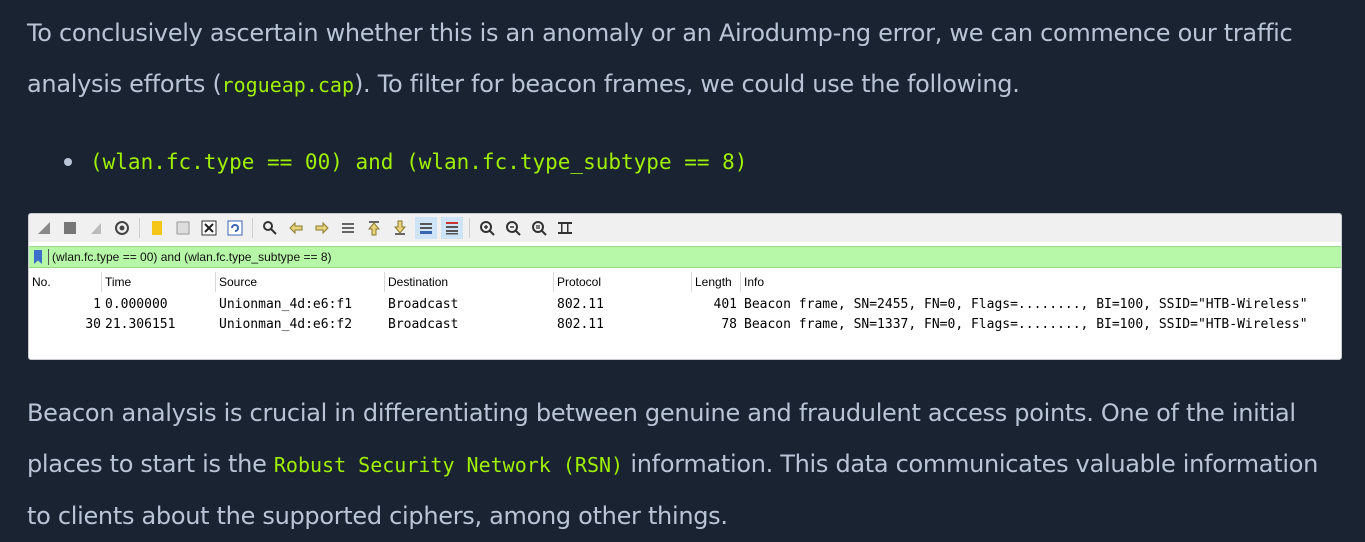 The width and height of the screenshot is (1365, 542). Describe the element at coordinates (487, 228) in the screenshot. I see `zoom-in-icon` at that location.